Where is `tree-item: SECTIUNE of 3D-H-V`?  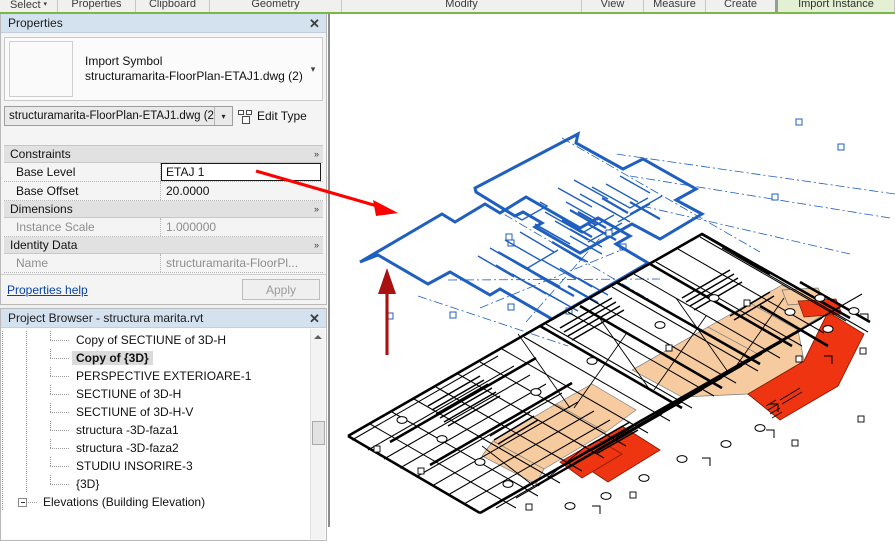 tree-item: SECTIUNE of 3D-H-V is located at coordinates (155, 412).